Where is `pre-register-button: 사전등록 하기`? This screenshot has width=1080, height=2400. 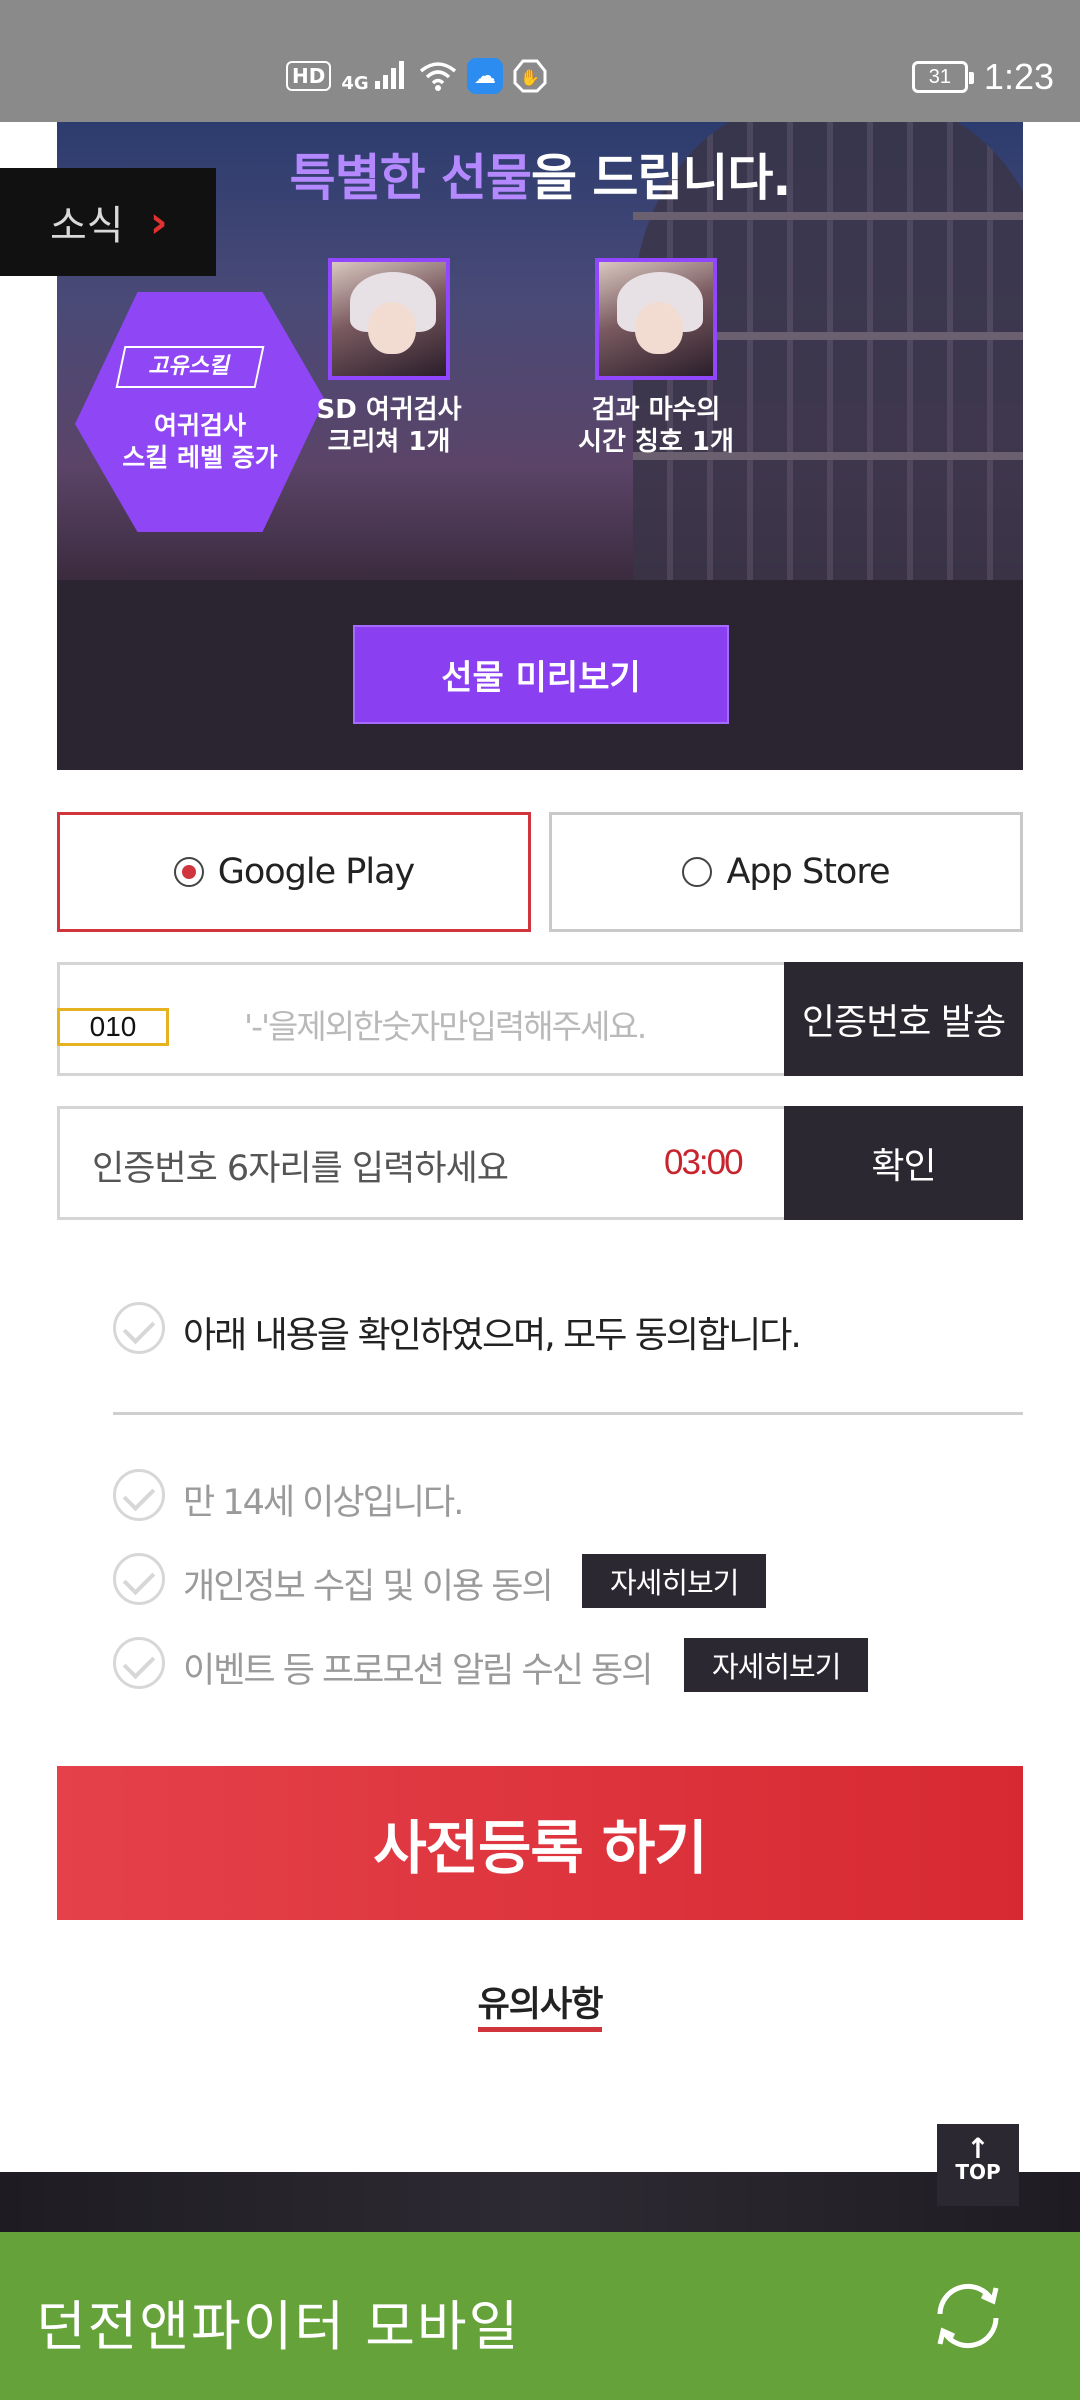 pre-register-button: 사전등록 하기 is located at coordinates (540, 1843).